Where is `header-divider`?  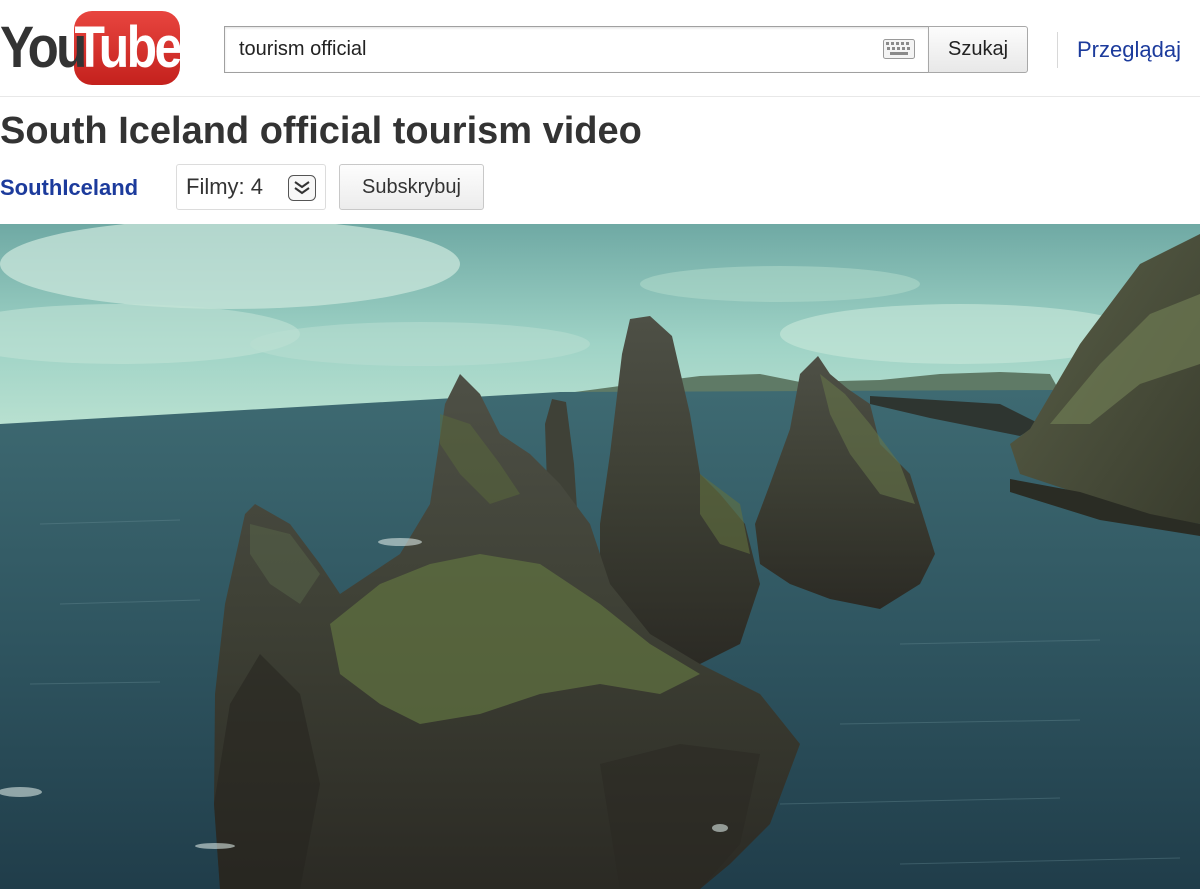 header-divider is located at coordinates (1057, 50).